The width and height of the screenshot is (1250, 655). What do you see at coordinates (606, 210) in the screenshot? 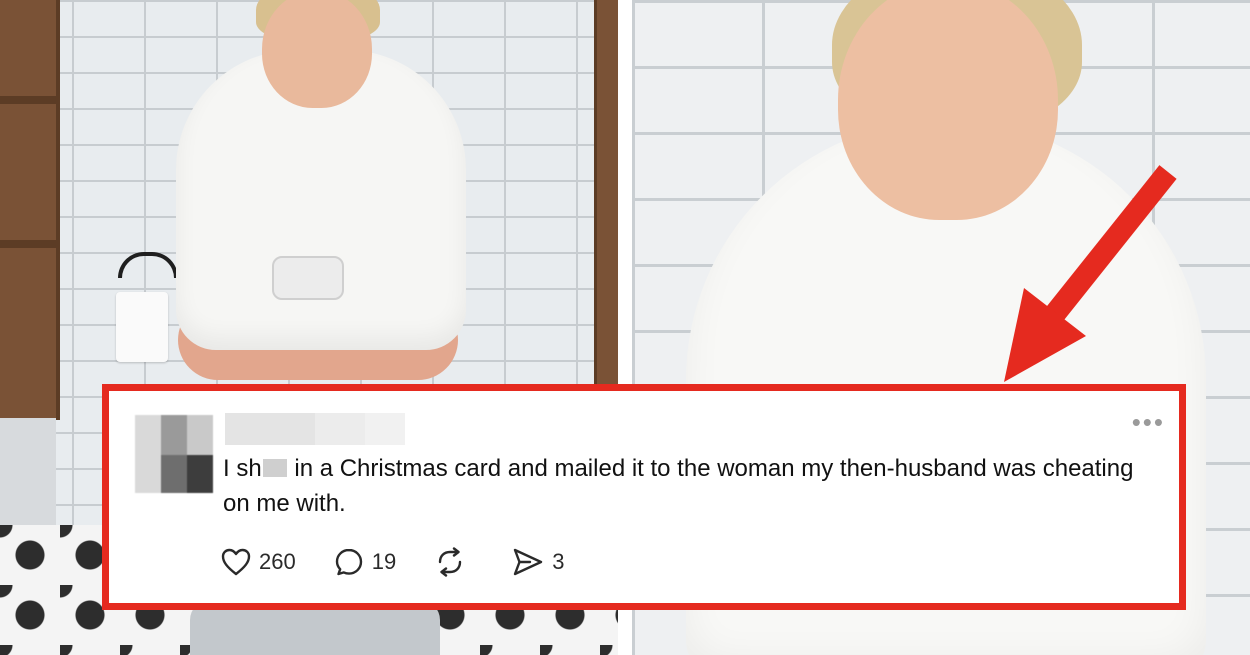
I see `wooden-shelf-edge` at bounding box center [606, 210].